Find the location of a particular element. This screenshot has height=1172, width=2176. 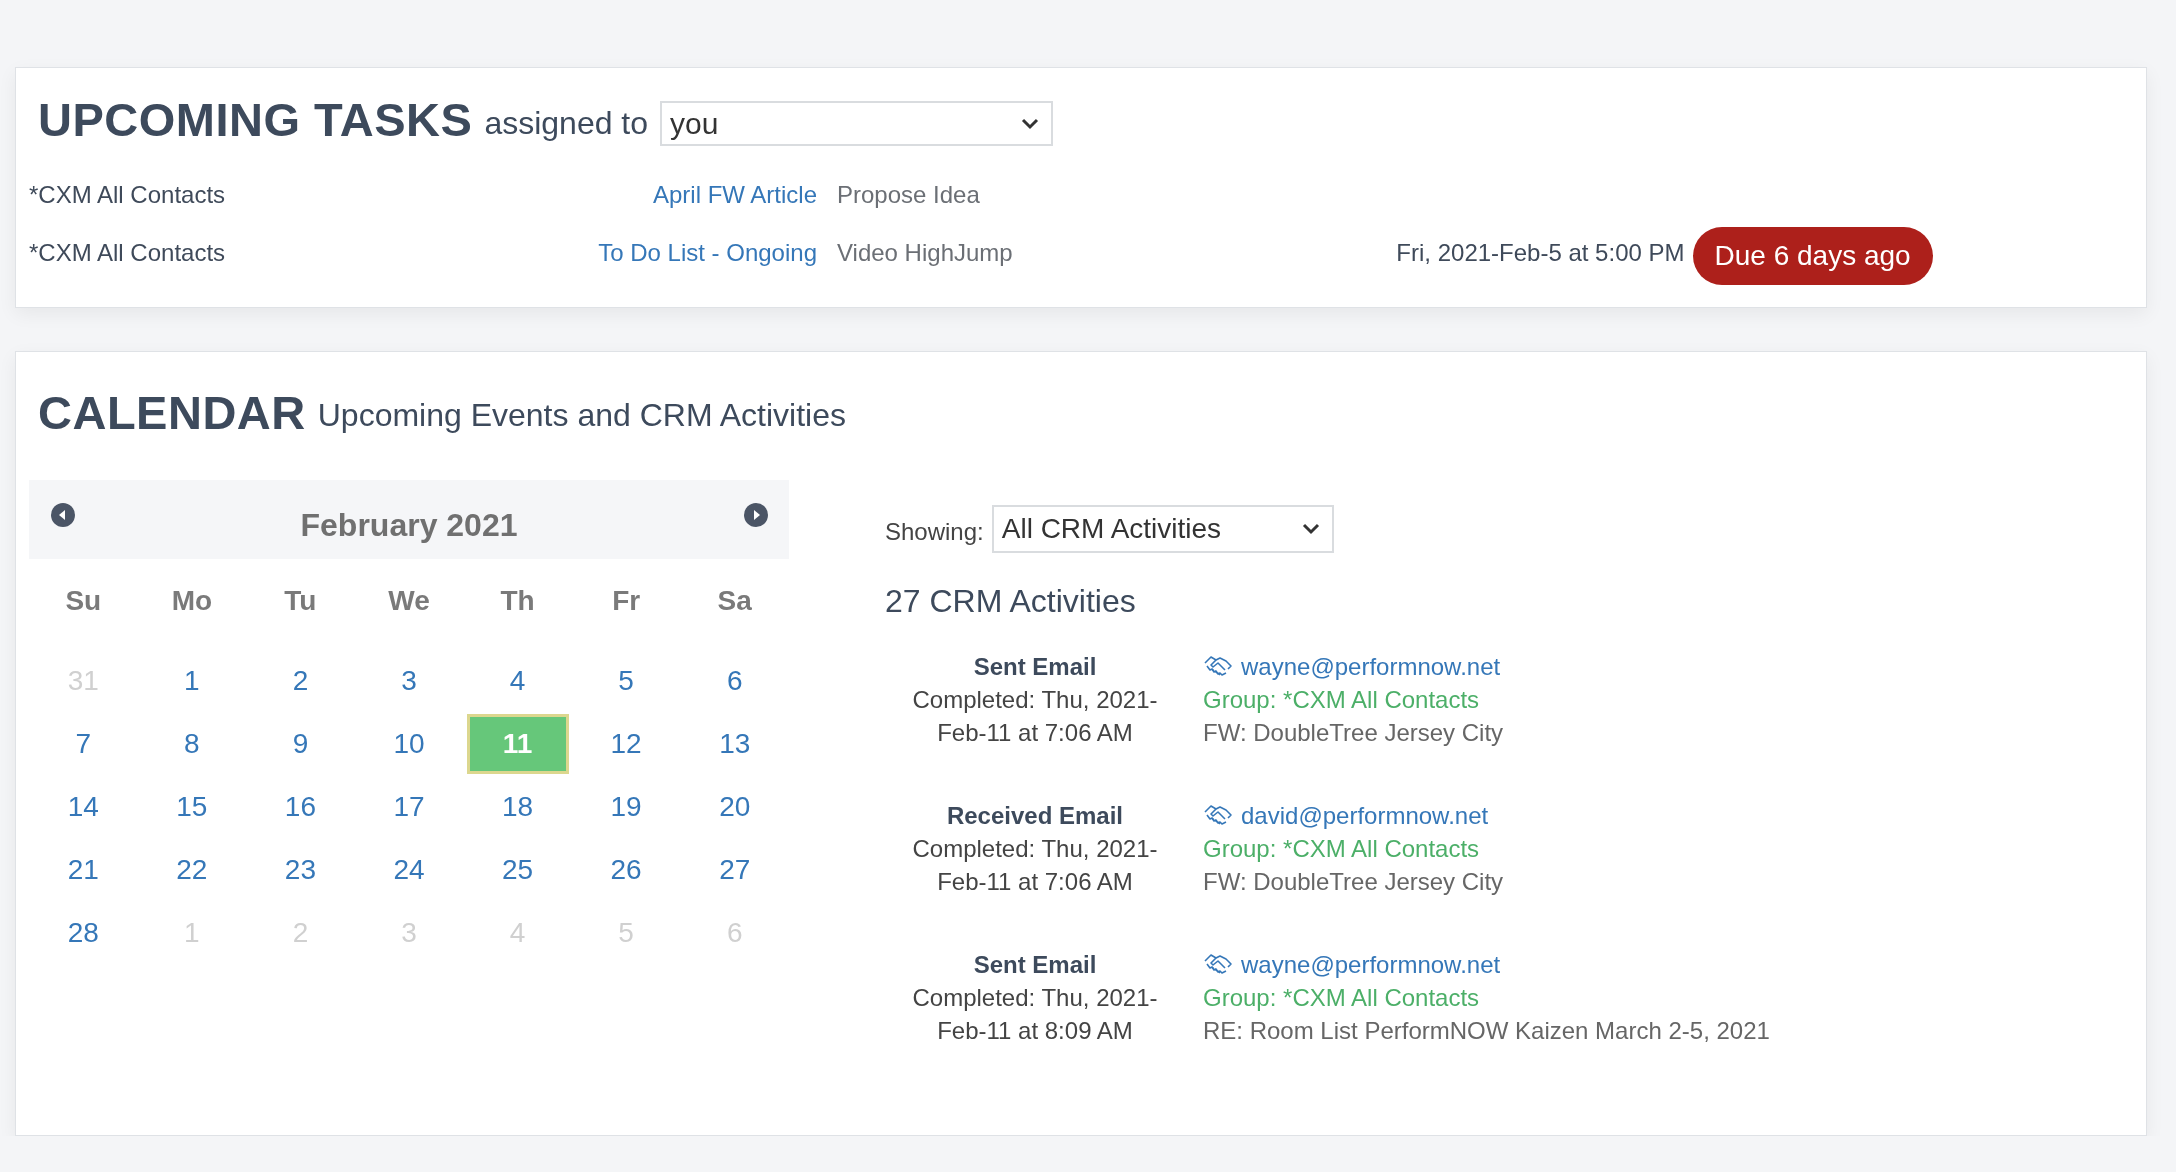

weekday-label: Th is located at coordinates (517, 601).